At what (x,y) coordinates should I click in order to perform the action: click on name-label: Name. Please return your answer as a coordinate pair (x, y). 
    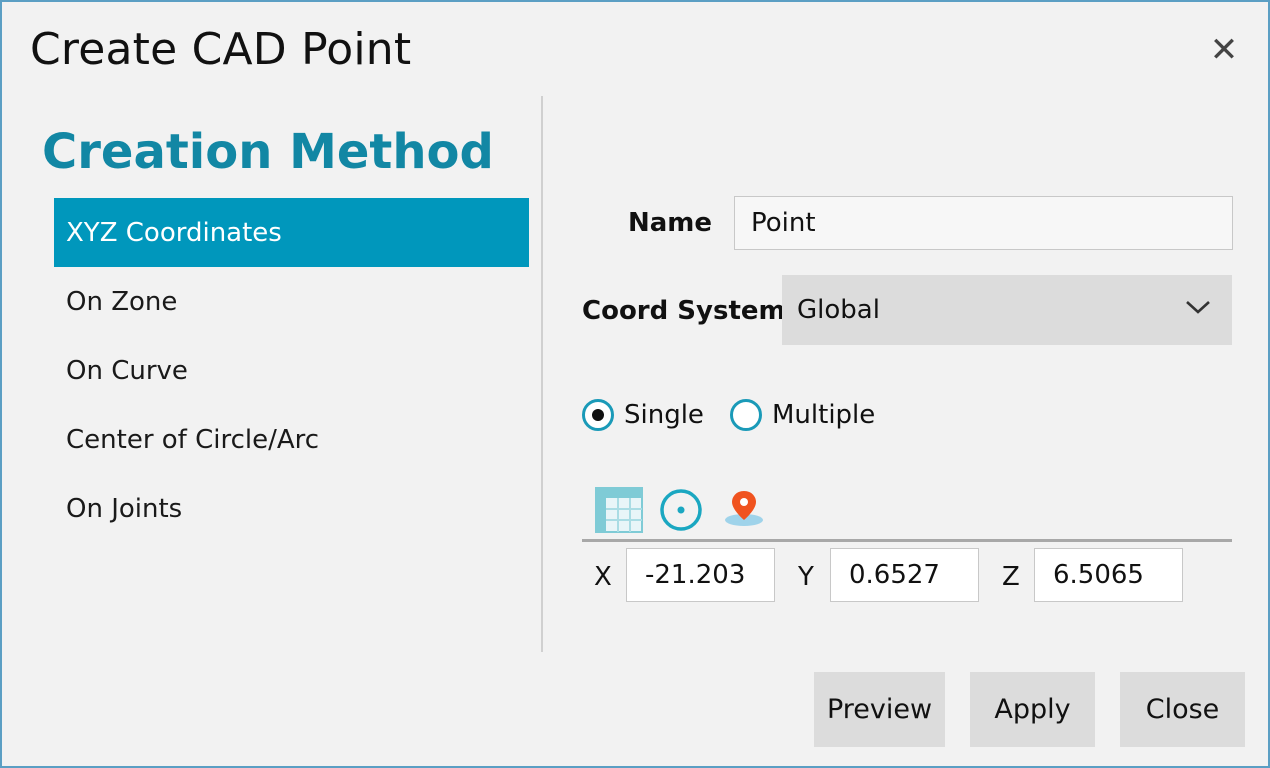
    Looking at the image, I should click on (670, 223).